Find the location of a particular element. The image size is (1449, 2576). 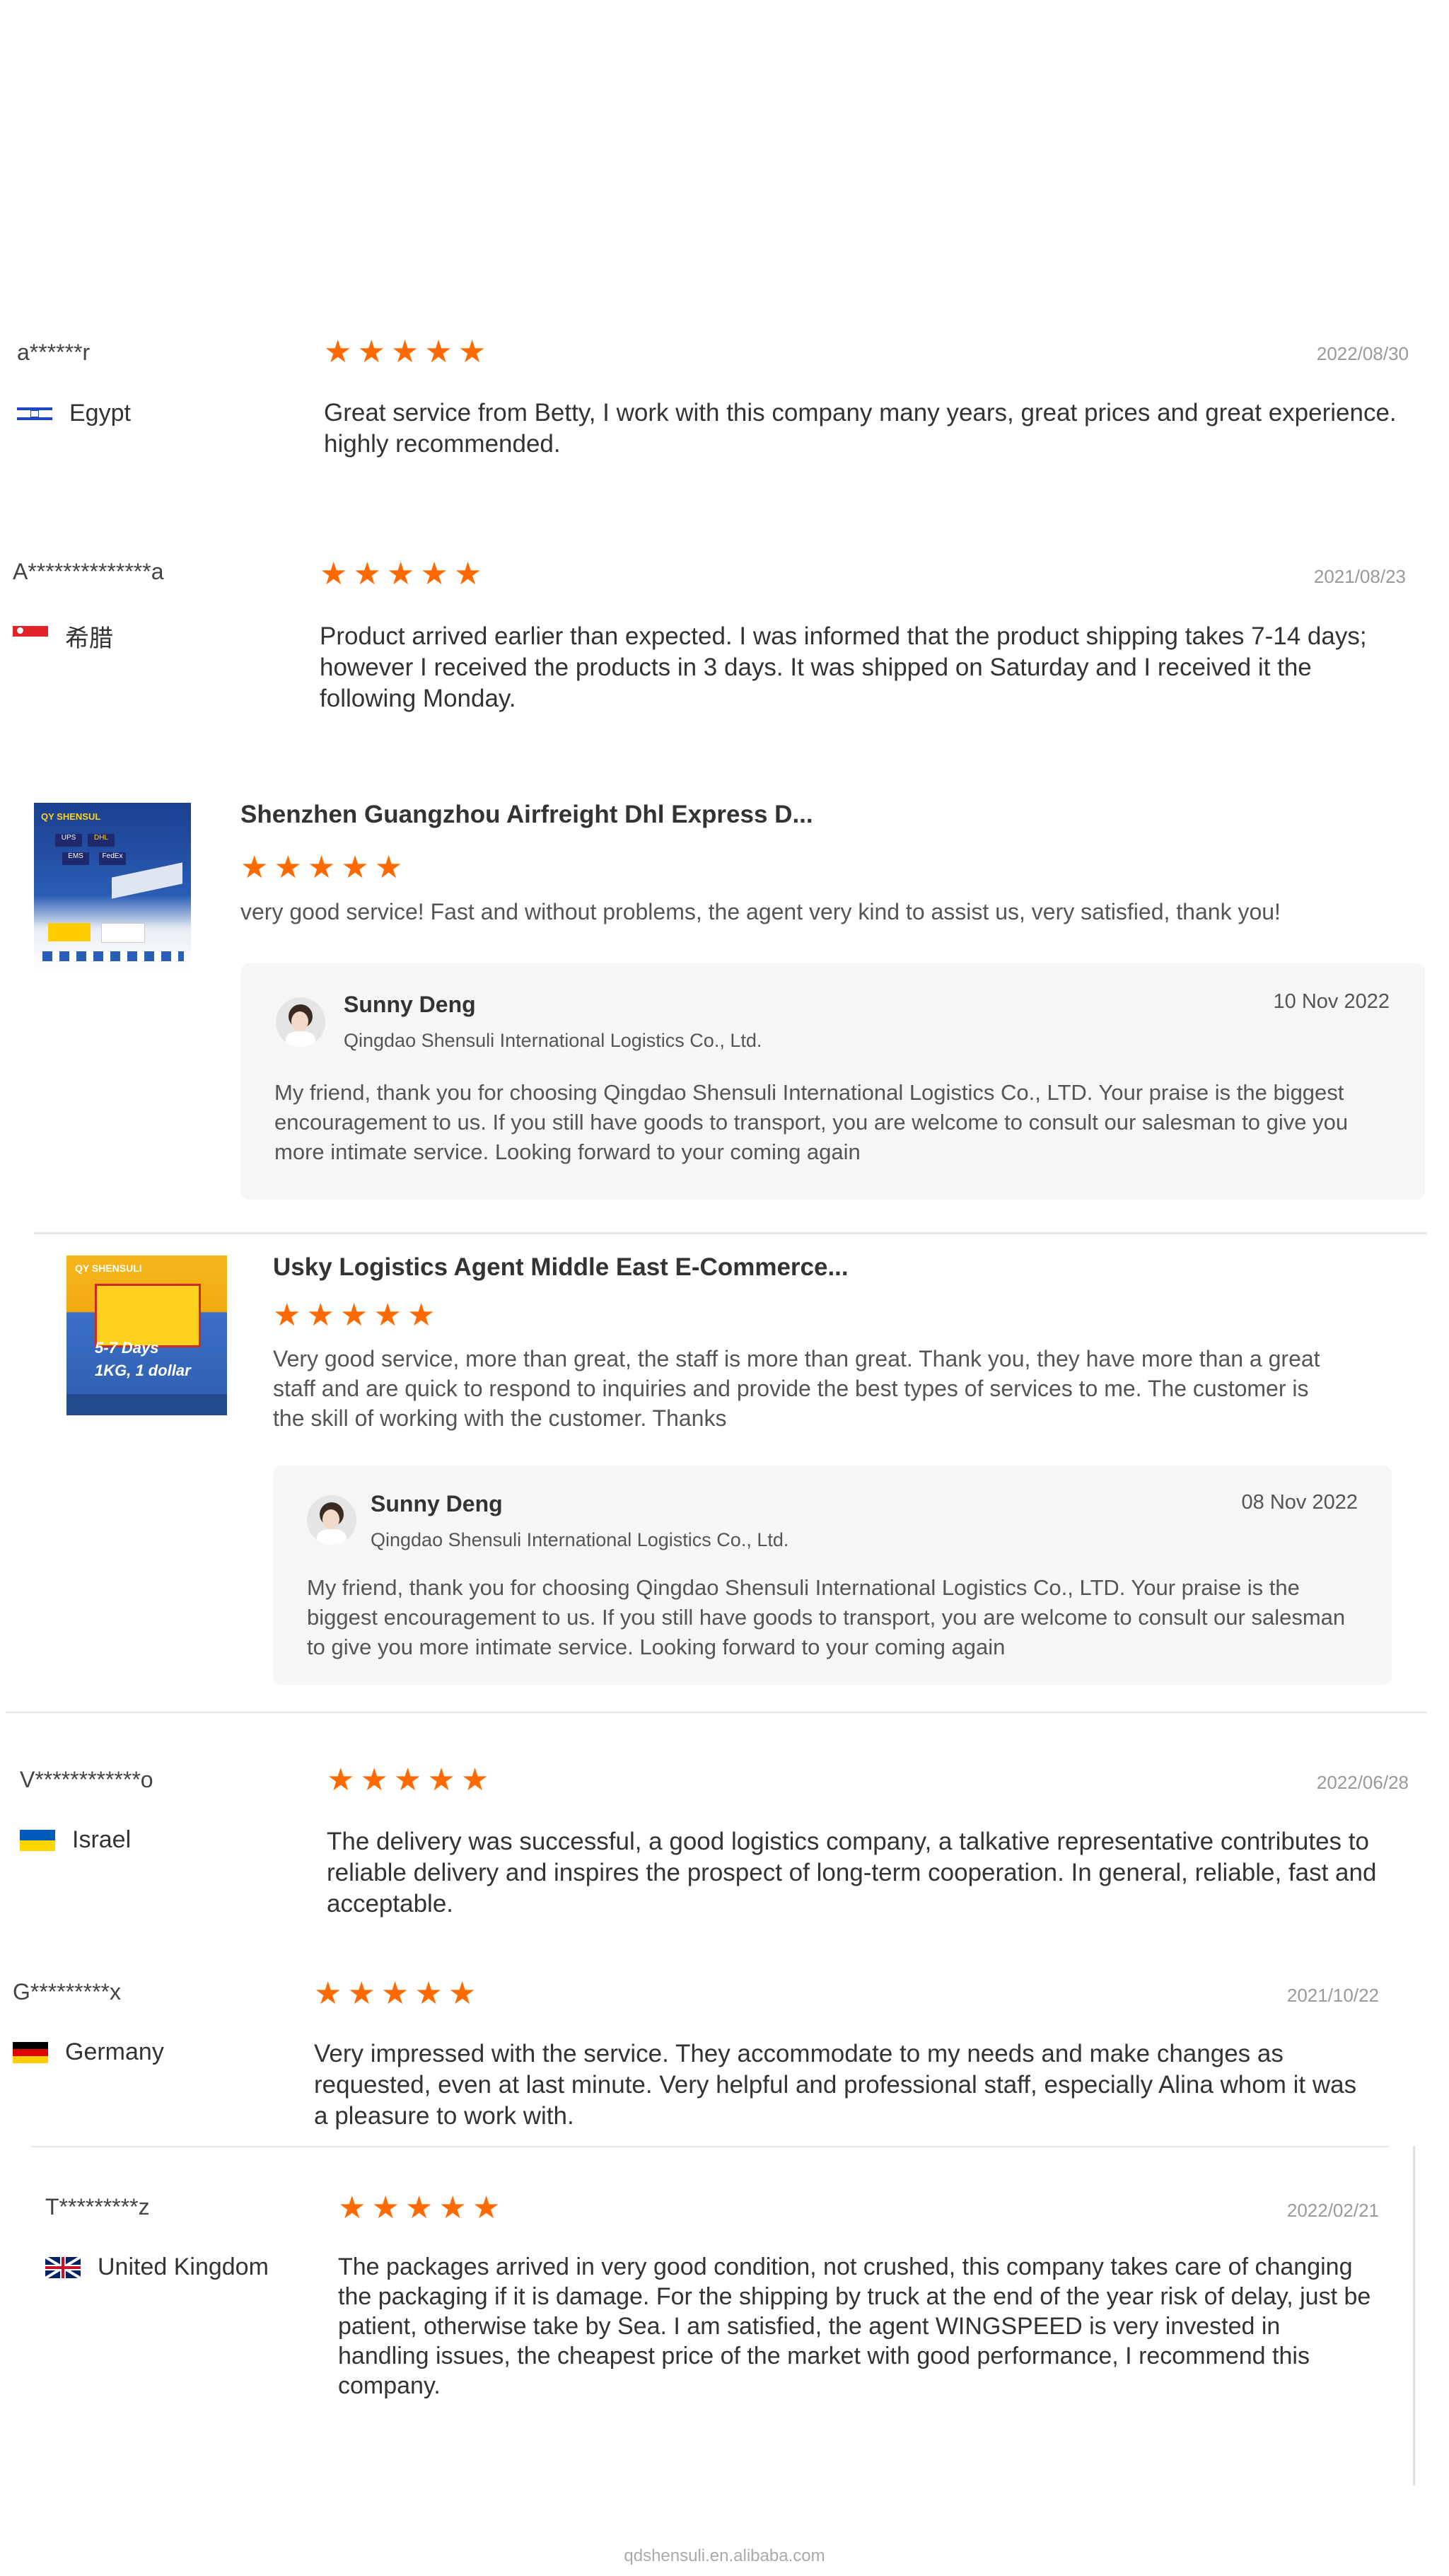

product-thumbnail: QY SHENSULI 5-7 Days 1KG, 1 dollar is located at coordinates (146, 1335).